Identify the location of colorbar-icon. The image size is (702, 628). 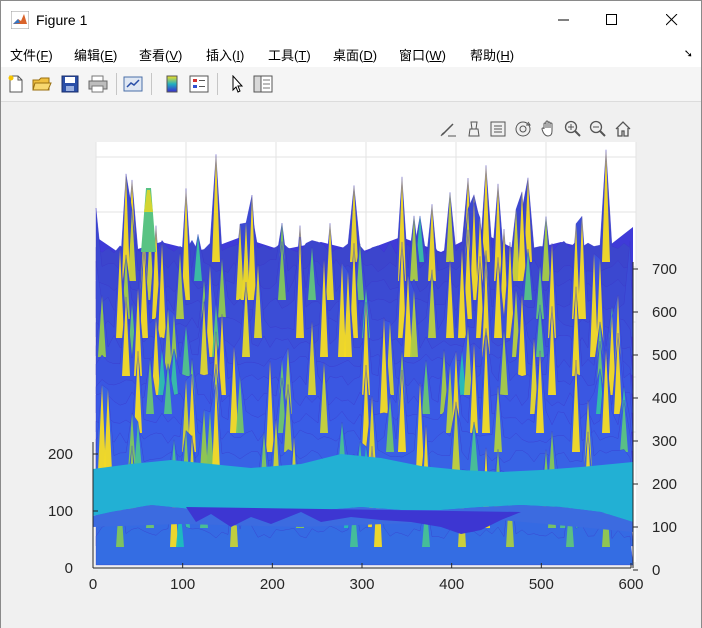
(172, 84).